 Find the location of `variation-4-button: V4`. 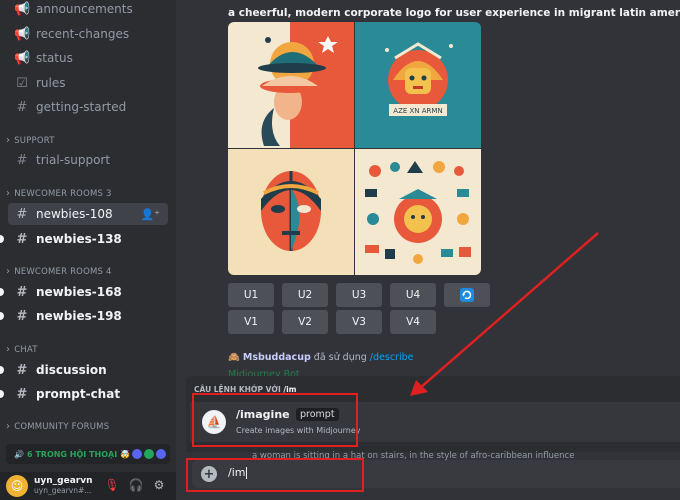

variation-4-button: V4 is located at coordinates (413, 322).